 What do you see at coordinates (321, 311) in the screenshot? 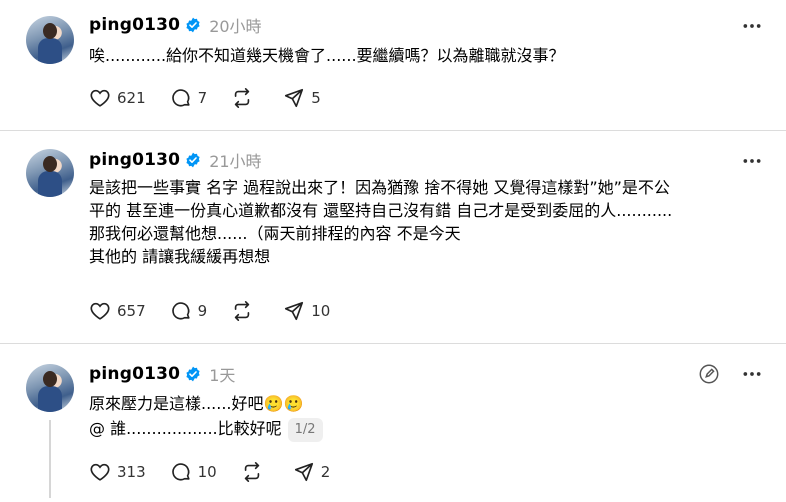
I see `share-count: 10` at bounding box center [321, 311].